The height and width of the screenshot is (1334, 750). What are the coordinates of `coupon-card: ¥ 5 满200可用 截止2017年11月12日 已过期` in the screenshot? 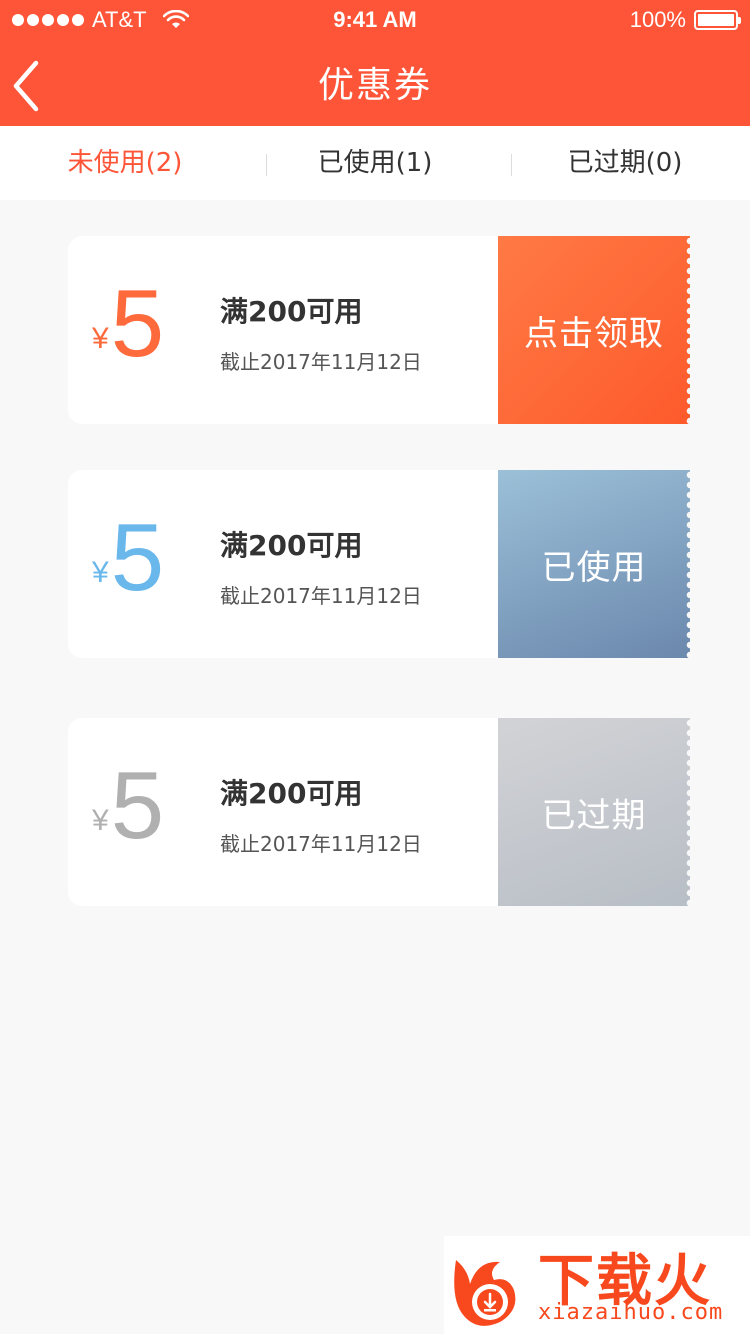 It's located at (379, 812).